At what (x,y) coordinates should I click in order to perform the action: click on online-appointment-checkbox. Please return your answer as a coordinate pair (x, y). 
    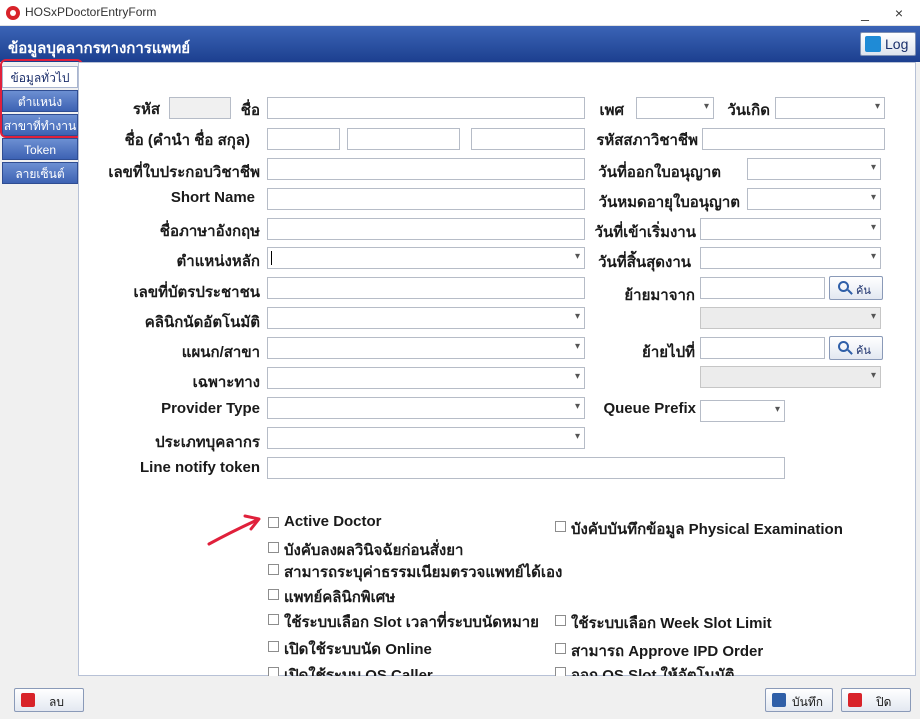
    Looking at the image, I should click on (273, 646).